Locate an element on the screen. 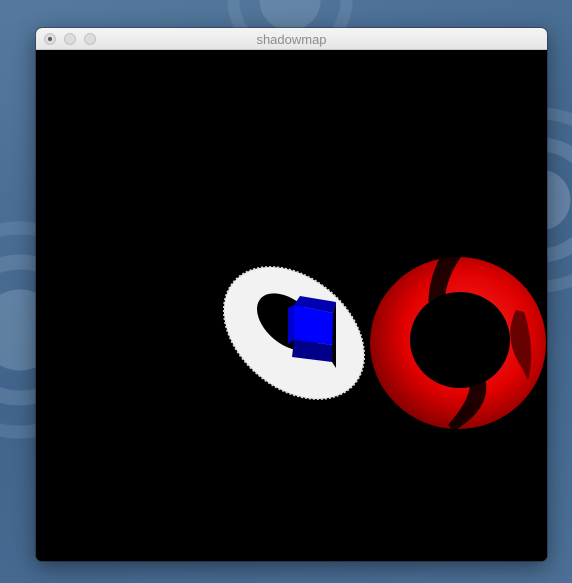 Image resolution: width=572 pixels, height=583 pixels. title-bar: shadowmap is located at coordinates (291, 39).